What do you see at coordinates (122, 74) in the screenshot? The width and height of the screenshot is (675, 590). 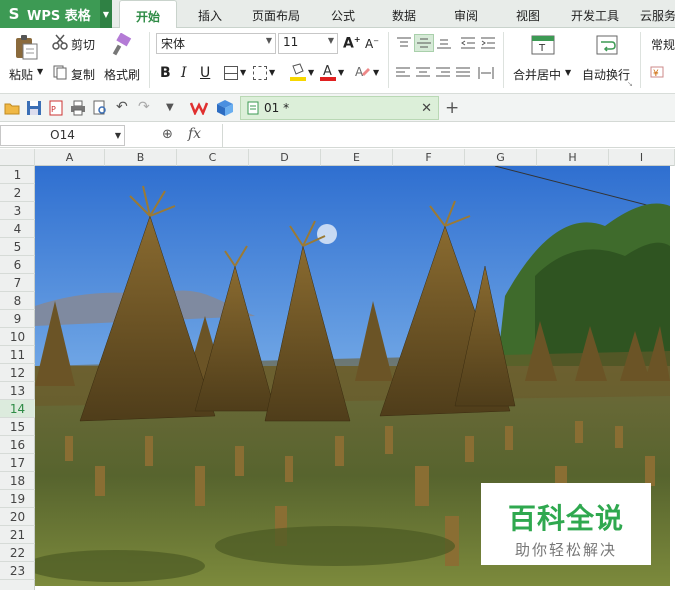 I see `format-painter-button: 格式刷` at bounding box center [122, 74].